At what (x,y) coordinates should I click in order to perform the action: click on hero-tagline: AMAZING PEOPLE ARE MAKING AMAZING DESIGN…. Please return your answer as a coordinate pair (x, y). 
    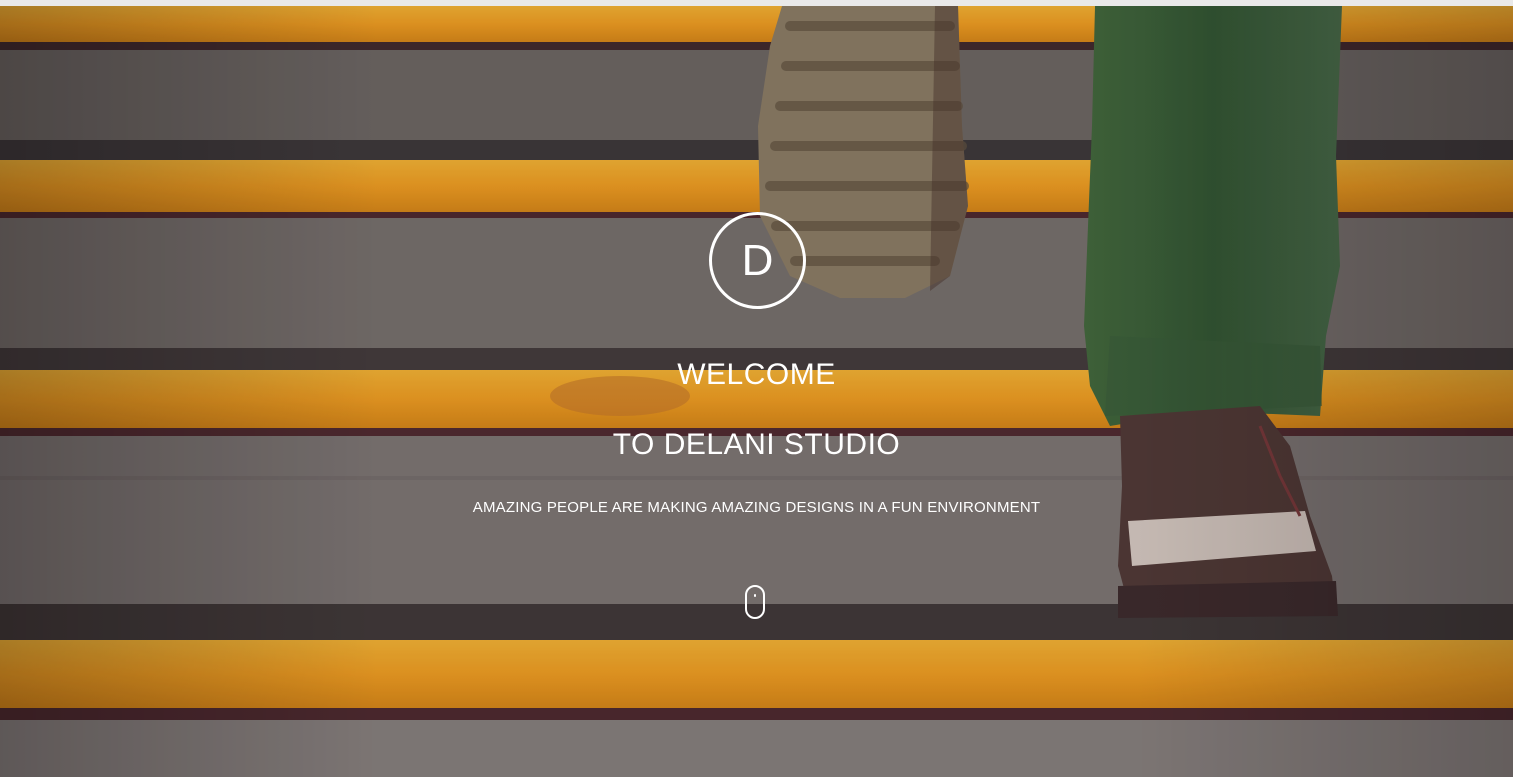
    Looking at the image, I should click on (756, 507).